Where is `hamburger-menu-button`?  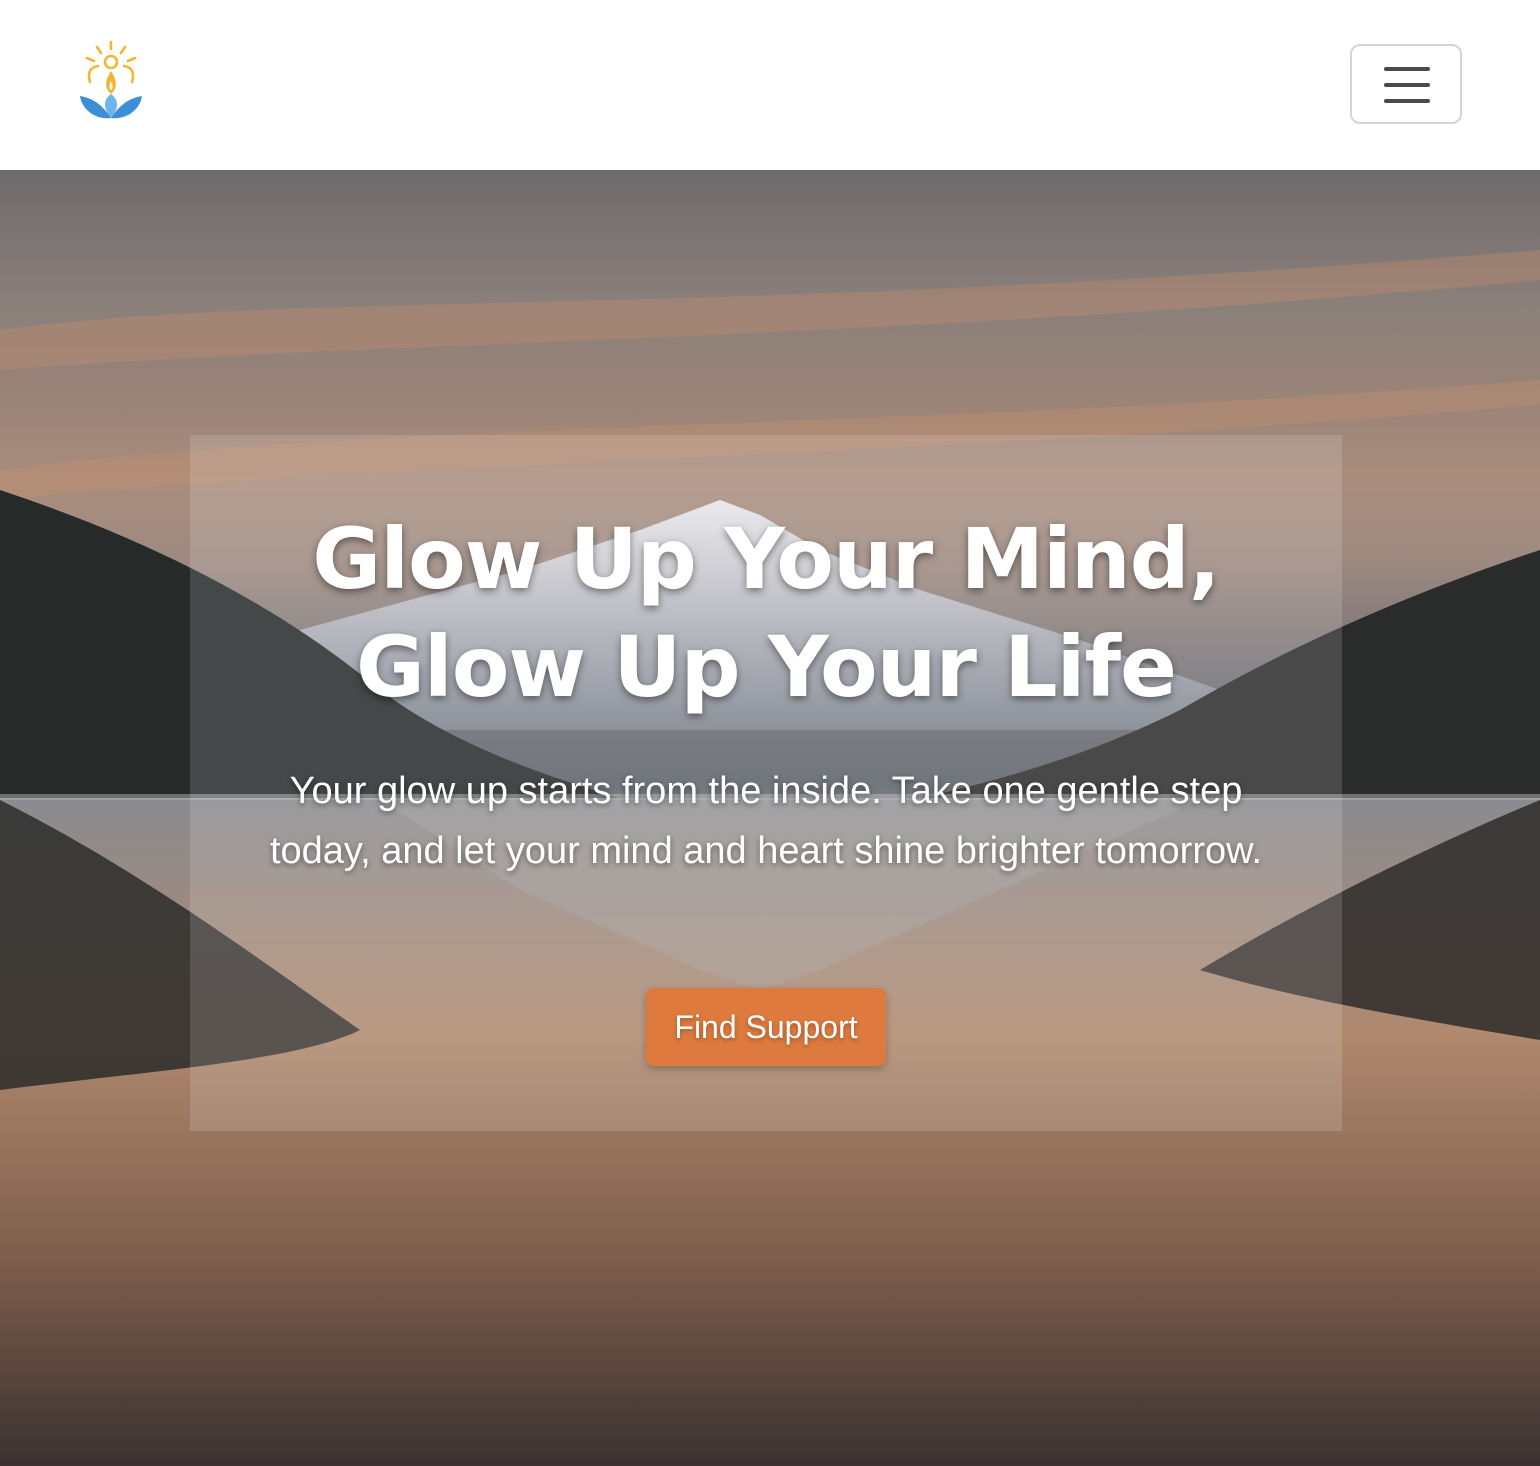
hamburger-menu-button is located at coordinates (1406, 84).